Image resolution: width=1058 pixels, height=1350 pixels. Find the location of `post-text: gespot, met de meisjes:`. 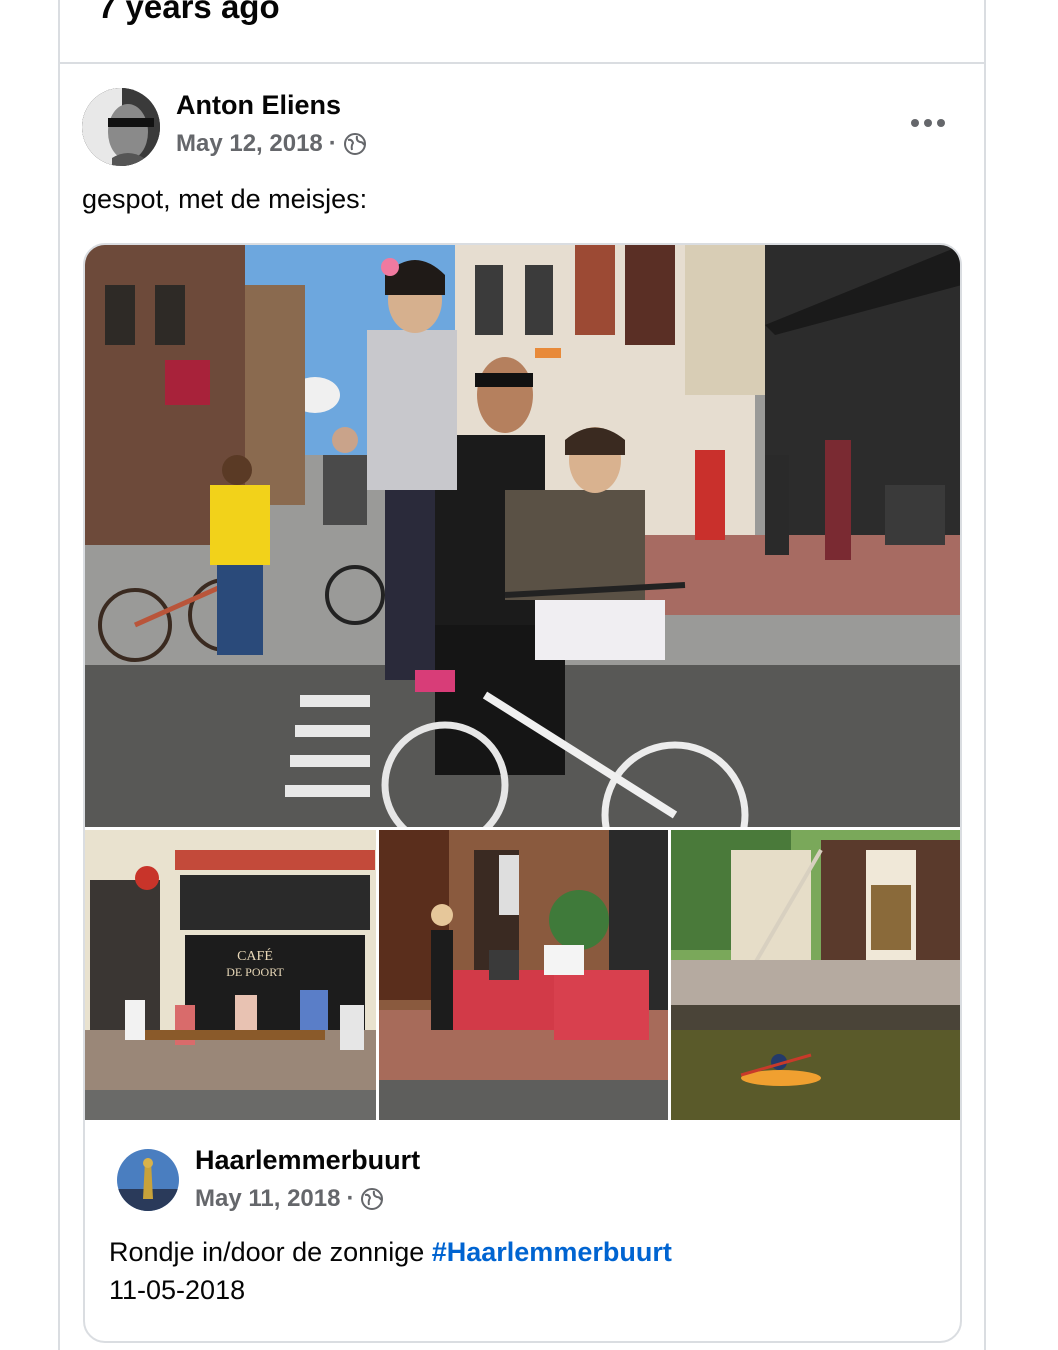

post-text: gespot, met de meisjes: is located at coordinates (225, 199).